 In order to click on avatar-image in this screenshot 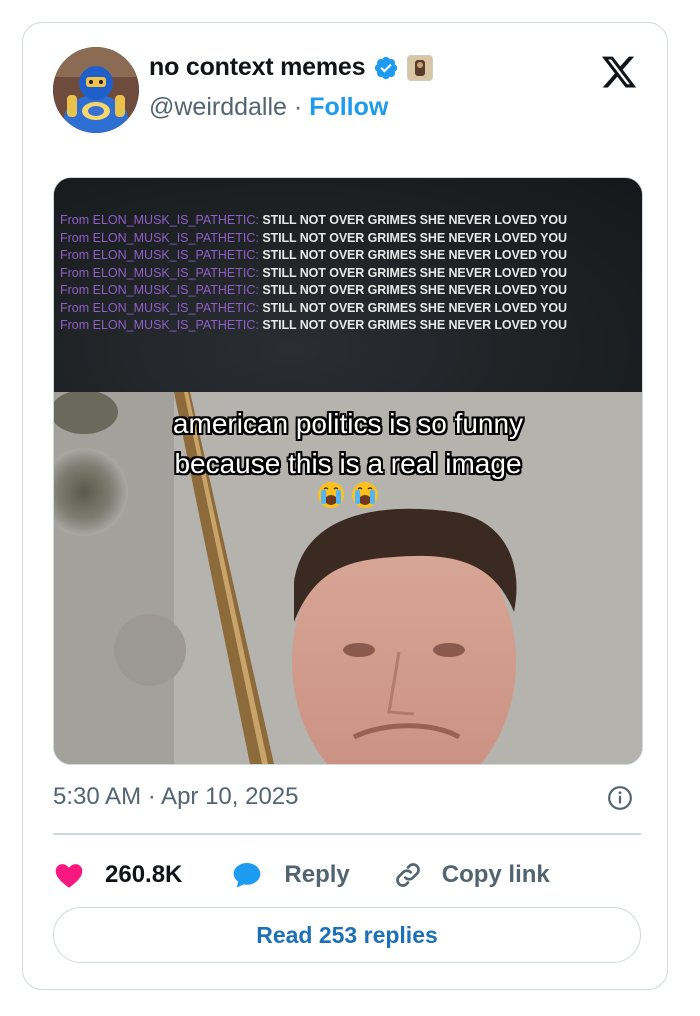, I will do `click(96, 90)`.